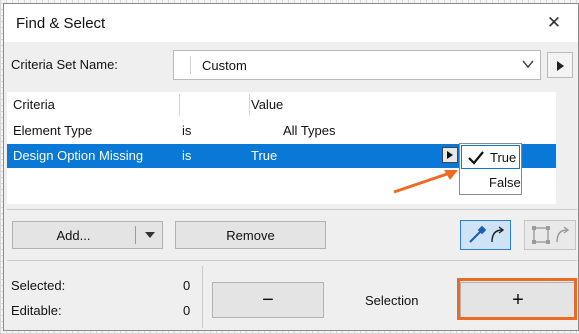 The width and height of the screenshot is (579, 334). I want to click on criteria-set-value: Custom, so click(224, 65).